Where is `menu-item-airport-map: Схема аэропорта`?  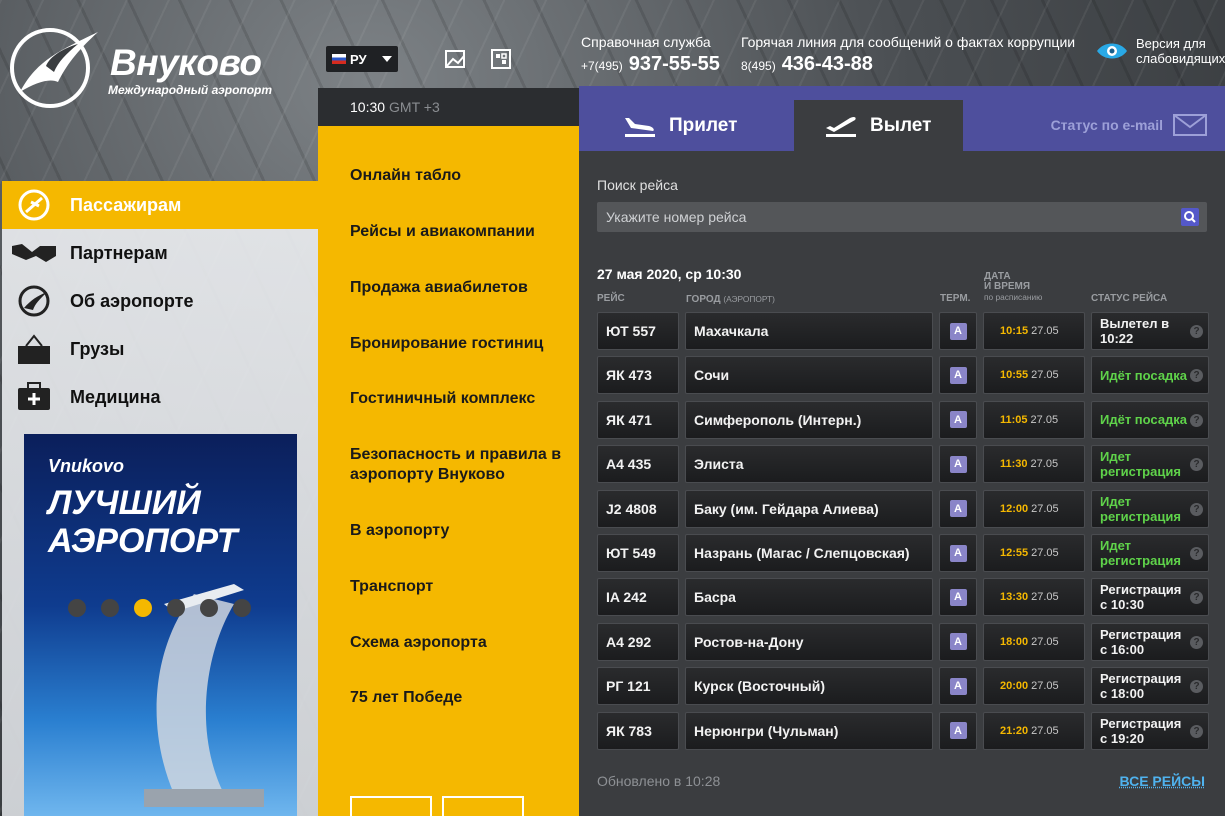 menu-item-airport-map: Схема аэропорта is located at coordinates (462, 643).